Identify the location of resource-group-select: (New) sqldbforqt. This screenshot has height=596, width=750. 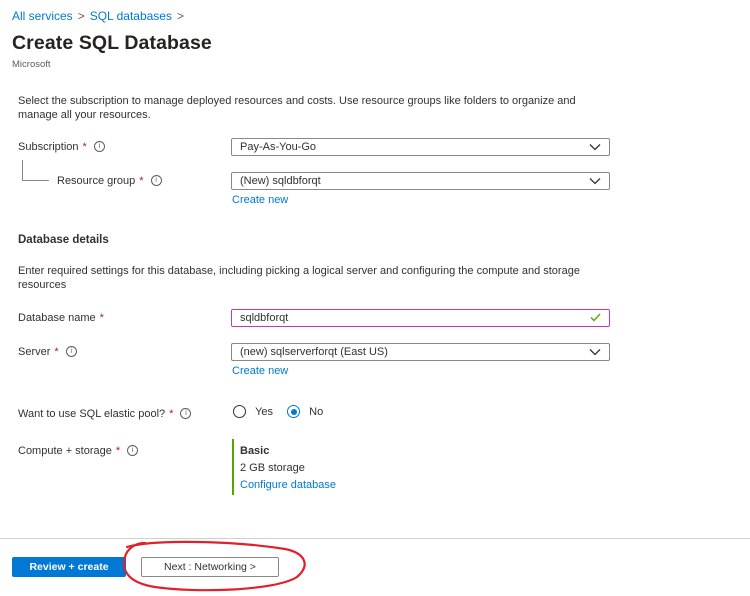
(420, 181).